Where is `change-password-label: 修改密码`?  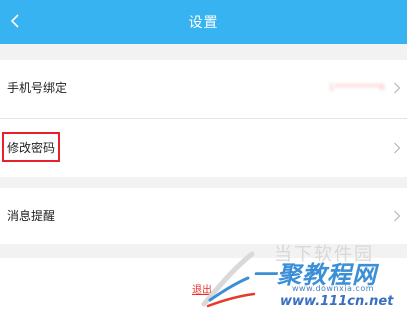
change-password-label: 修改密码 is located at coordinates (31, 148).